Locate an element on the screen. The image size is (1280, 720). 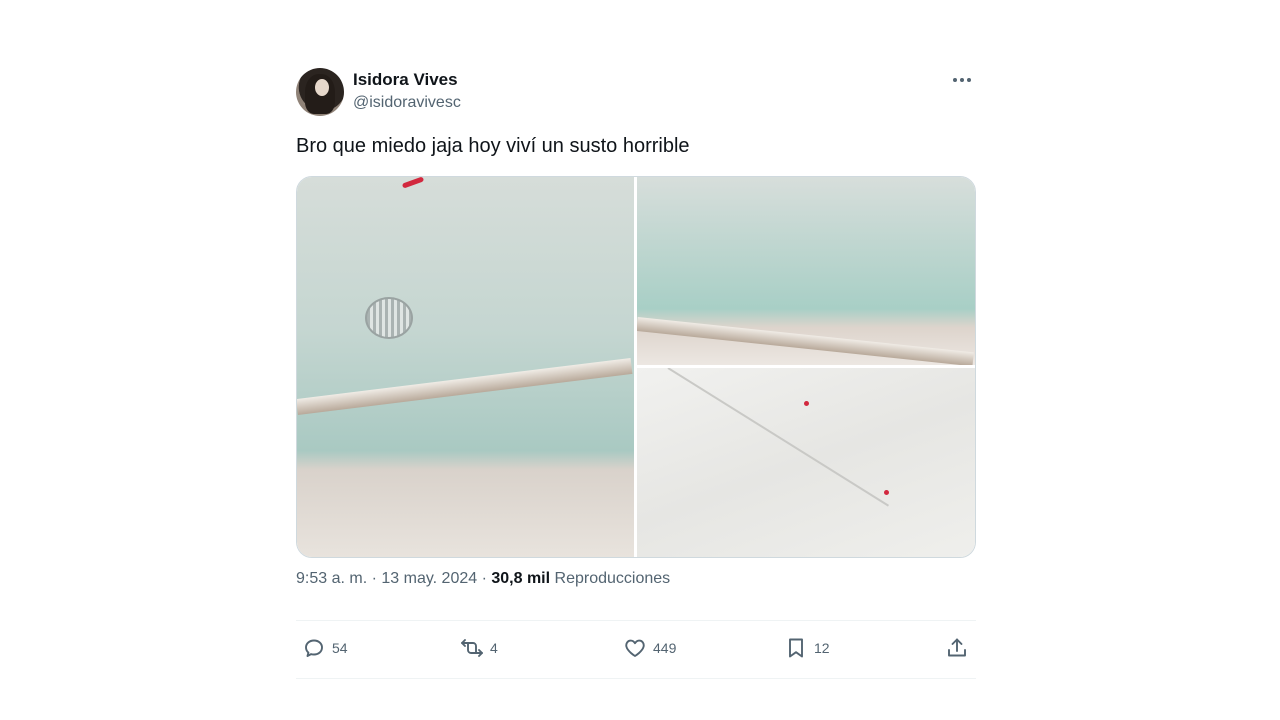
reply-count: 54 is located at coordinates (340, 648).